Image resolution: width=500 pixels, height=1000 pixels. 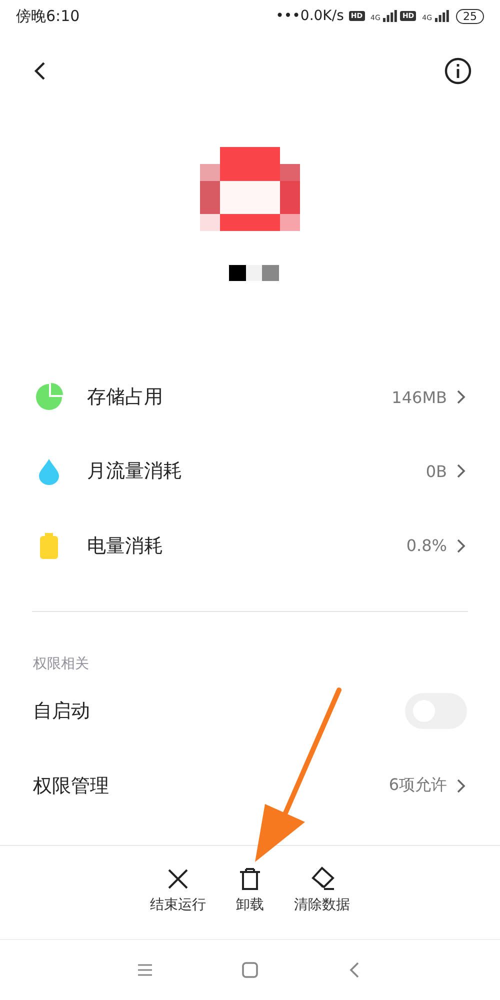 What do you see at coordinates (250, 785) in the screenshot?
I see `setting-row: 权限管理 6项允许` at bounding box center [250, 785].